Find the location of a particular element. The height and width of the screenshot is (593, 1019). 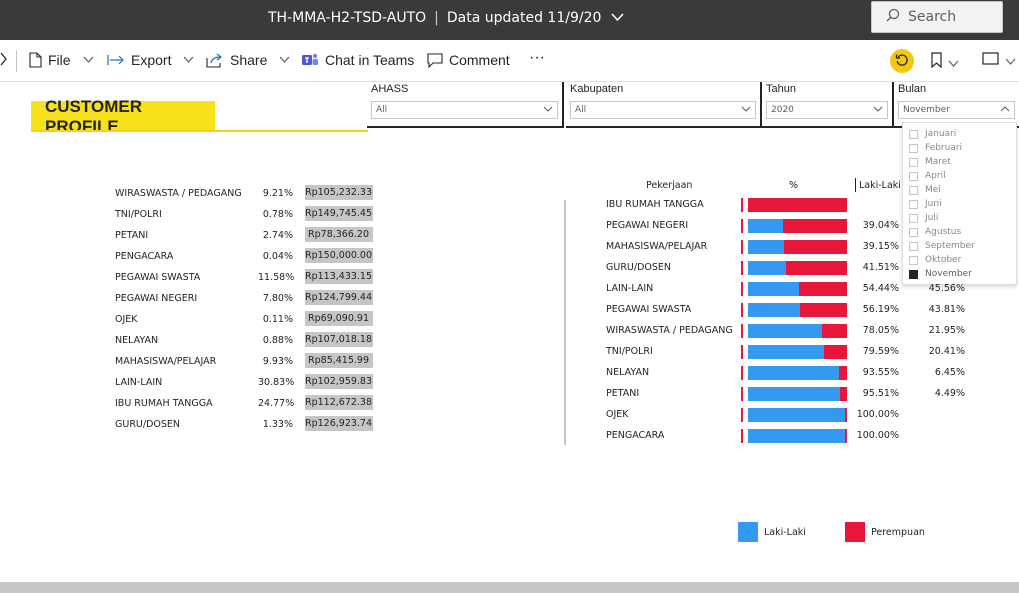

percent-header: % is located at coordinates (794, 185).